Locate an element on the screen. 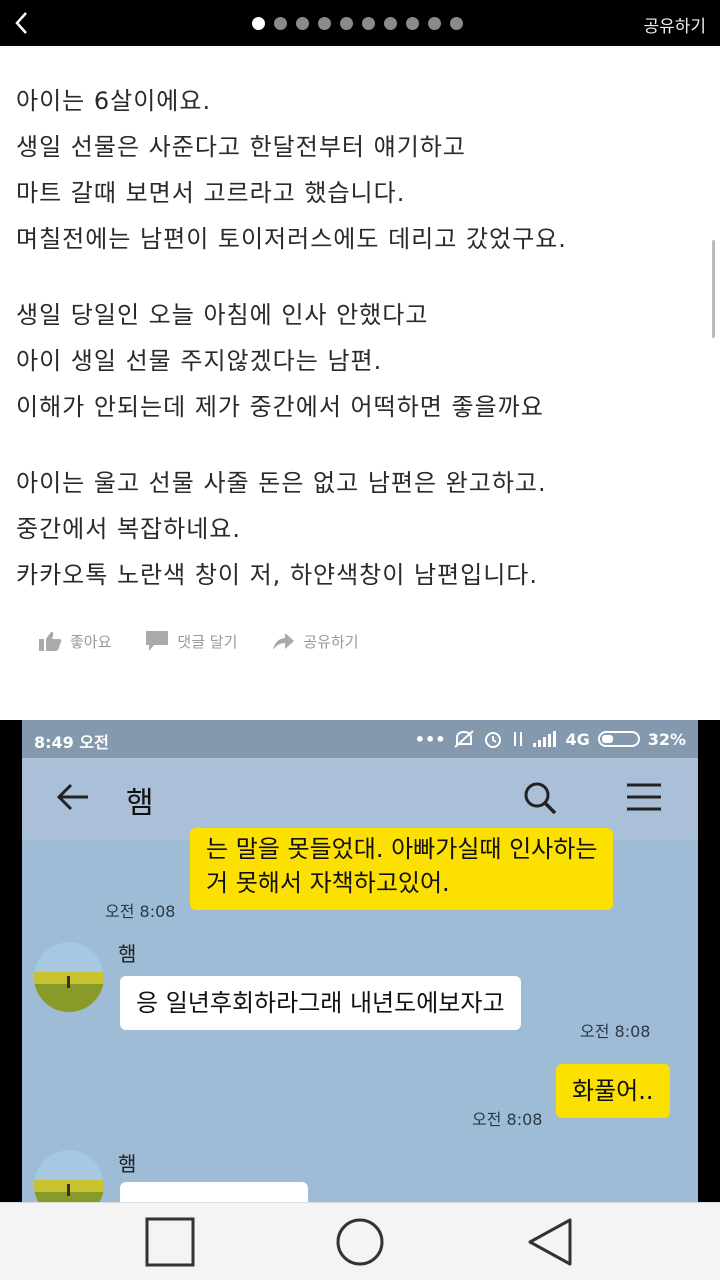 The image size is (720, 1280). comment-icon is located at coordinates (157, 641).